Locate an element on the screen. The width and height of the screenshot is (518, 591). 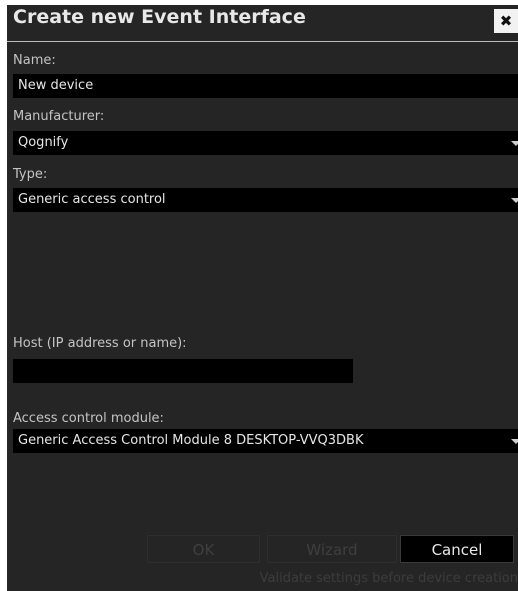
manufacturer-value: Qognify is located at coordinates (43, 142).